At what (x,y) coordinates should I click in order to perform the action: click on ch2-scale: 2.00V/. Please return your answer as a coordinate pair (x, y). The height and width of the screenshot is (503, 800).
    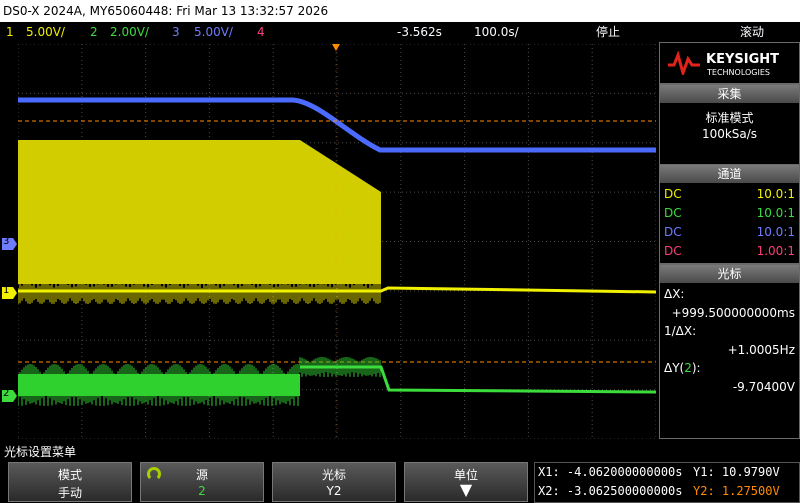
    Looking at the image, I should click on (129, 32).